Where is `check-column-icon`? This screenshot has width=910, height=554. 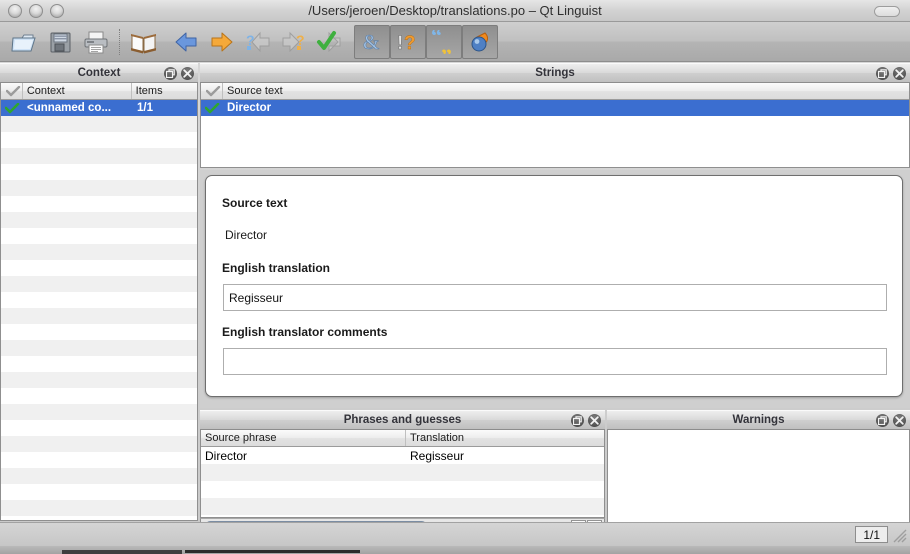 check-column-icon is located at coordinates (13, 90).